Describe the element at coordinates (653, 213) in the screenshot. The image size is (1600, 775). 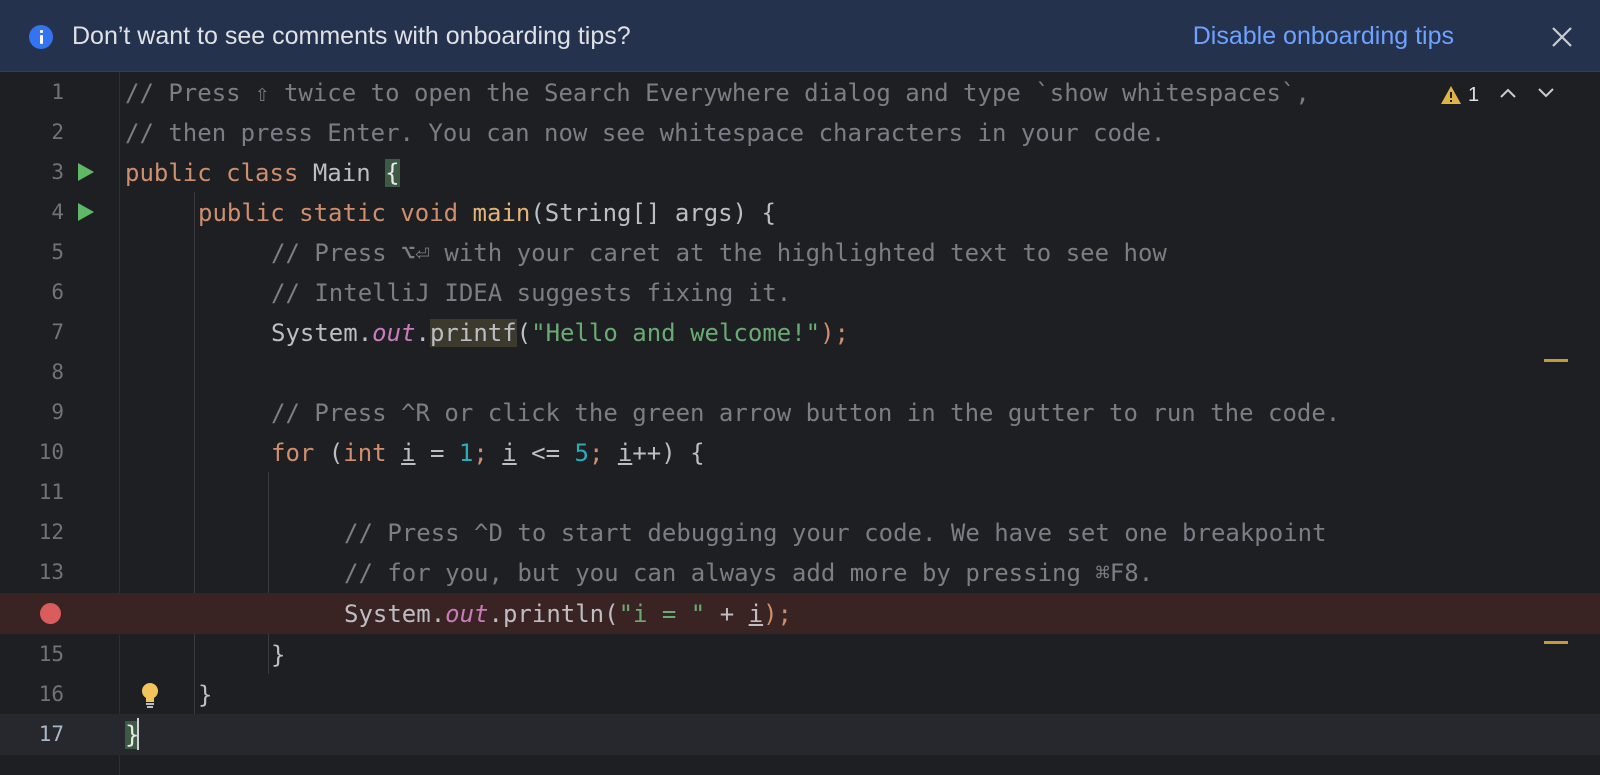
I see `method-signature: (String[] args) {` at that location.